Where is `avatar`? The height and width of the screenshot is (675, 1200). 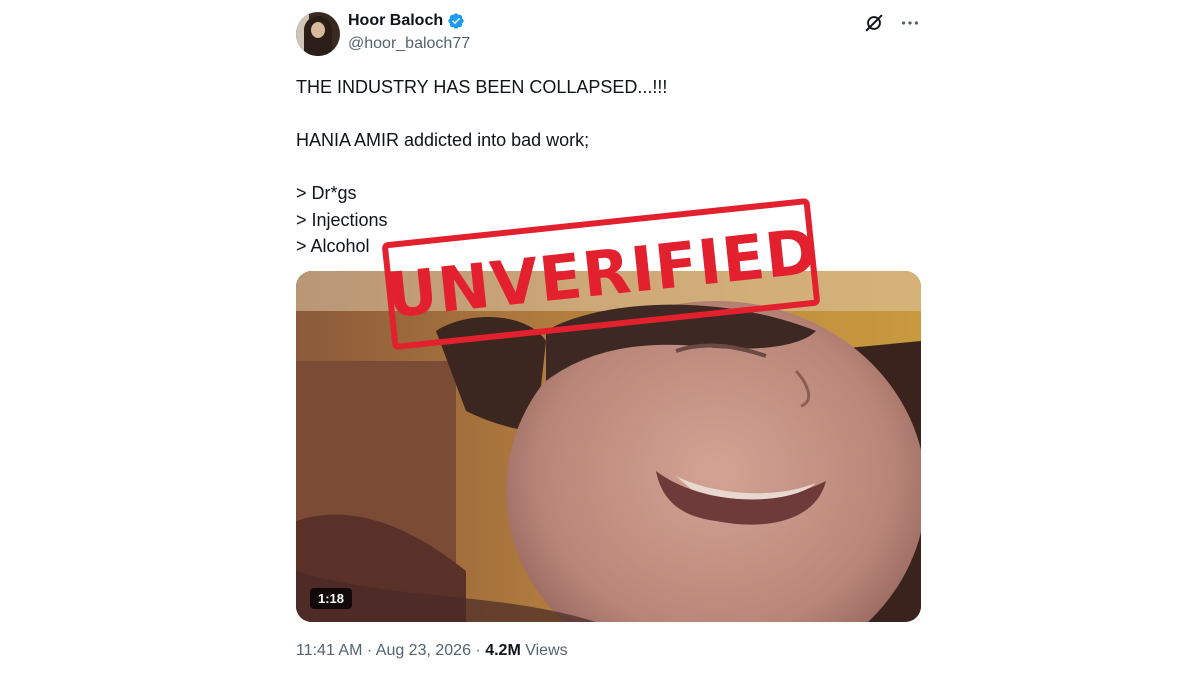 avatar is located at coordinates (318, 34).